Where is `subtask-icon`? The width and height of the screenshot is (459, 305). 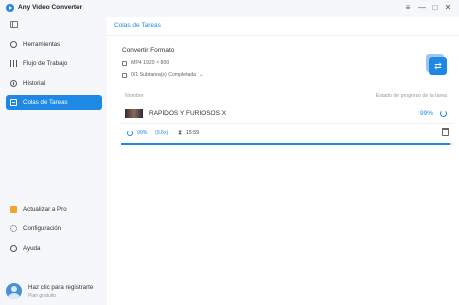 subtask-icon is located at coordinates (124, 75).